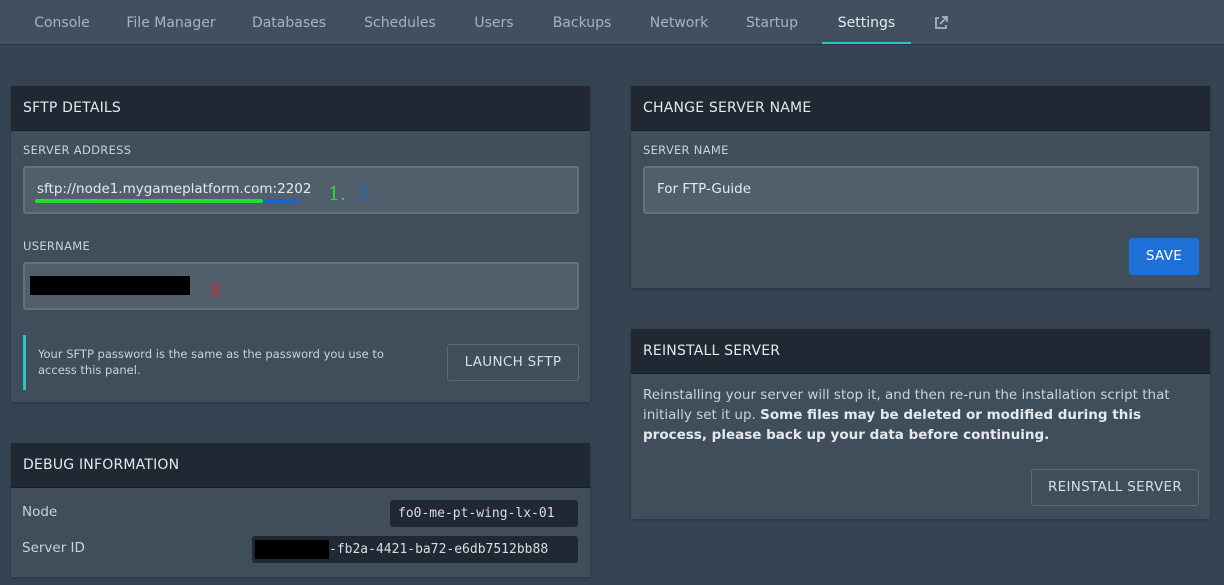 The image size is (1224, 585). I want to click on username-redaction, so click(110, 285).